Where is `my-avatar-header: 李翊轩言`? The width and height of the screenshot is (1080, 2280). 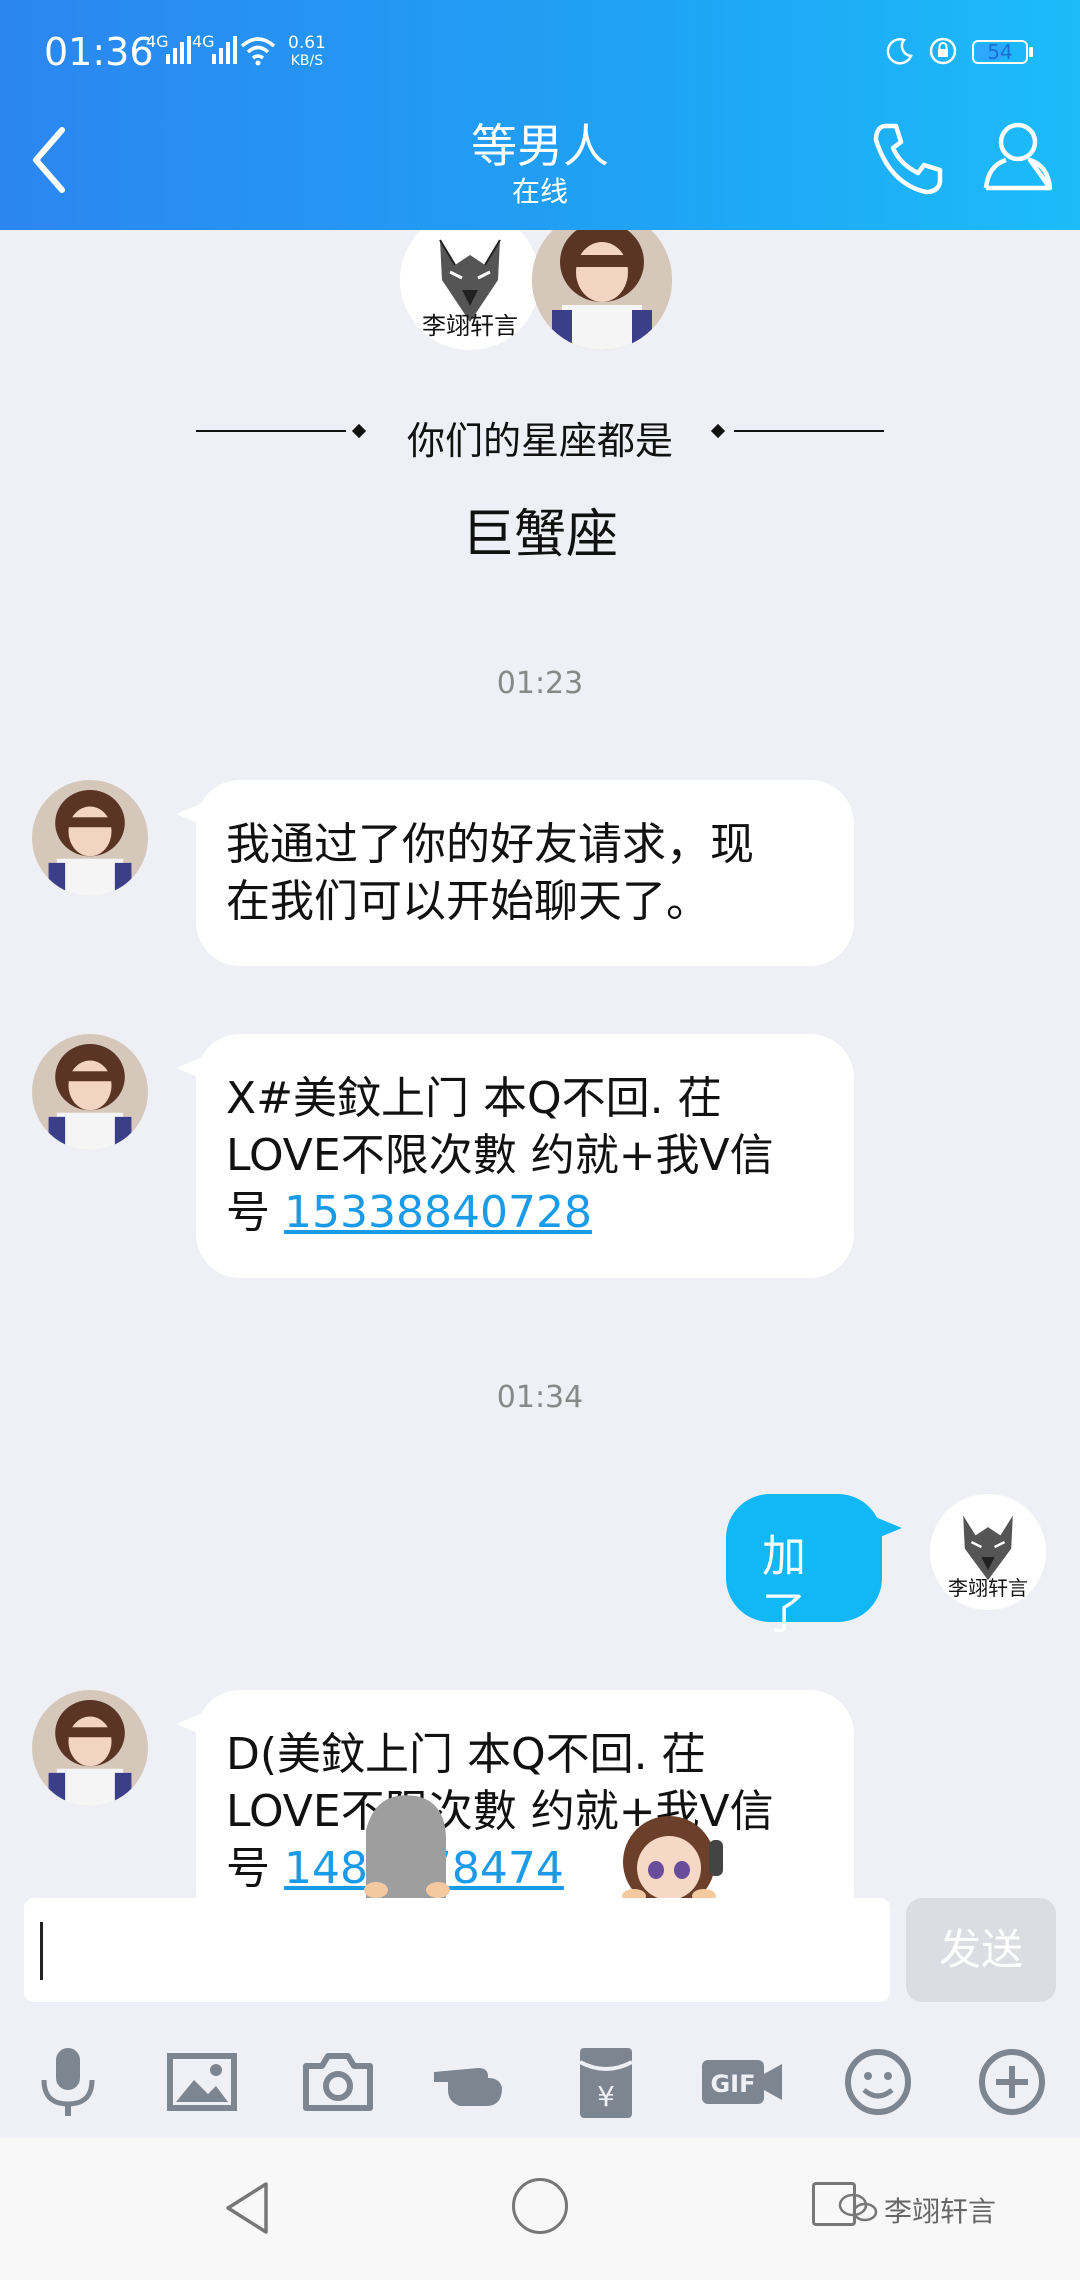 my-avatar-header: 李翊轩言 is located at coordinates (470, 290).